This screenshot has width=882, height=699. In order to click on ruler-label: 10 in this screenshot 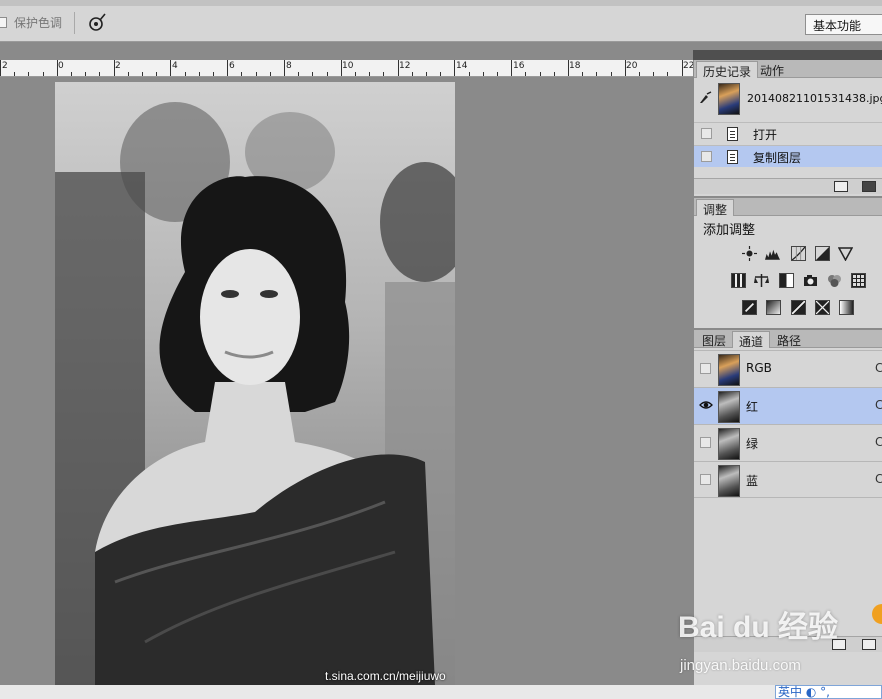, I will do `click(348, 66)`.